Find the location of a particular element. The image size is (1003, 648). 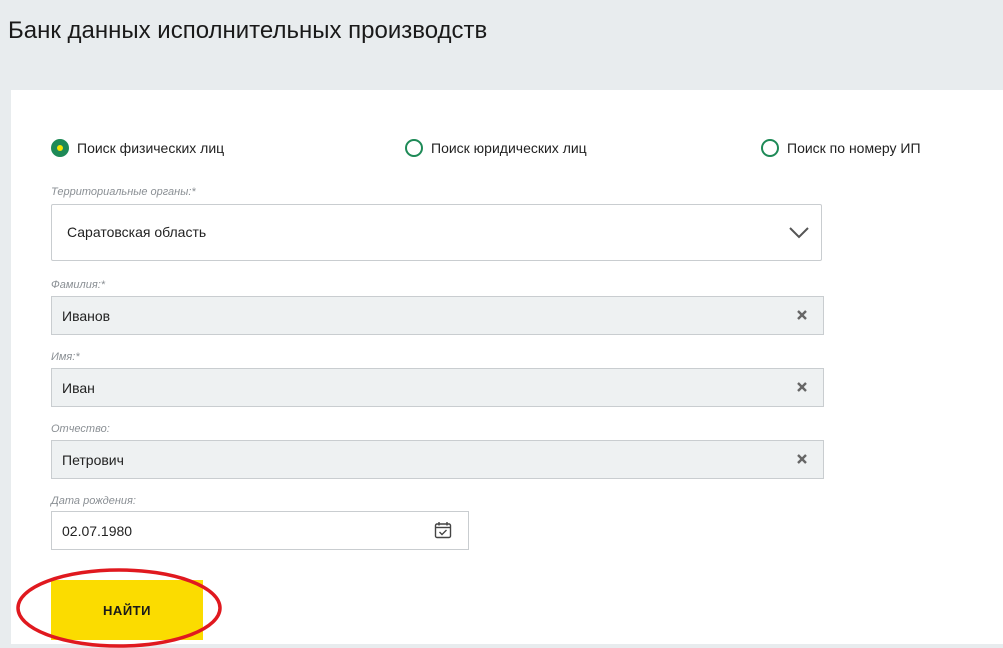

radio-individuals-label: Поиск физических лиц is located at coordinates (151, 148).